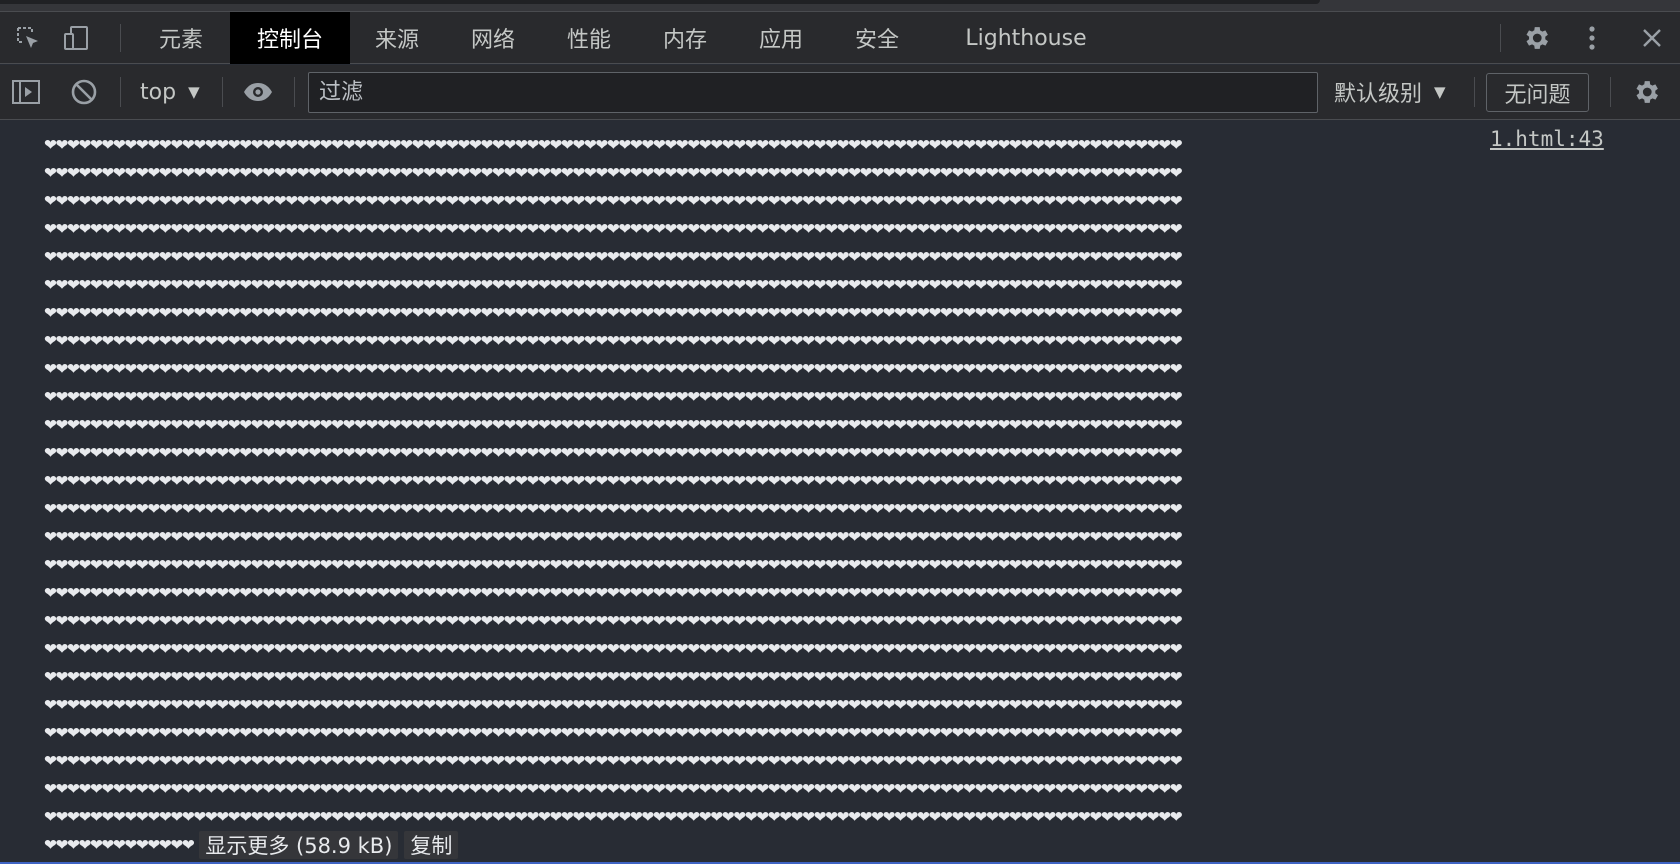 The height and width of the screenshot is (864, 1680). I want to click on source-link: 1.html:43, so click(1547, 139).